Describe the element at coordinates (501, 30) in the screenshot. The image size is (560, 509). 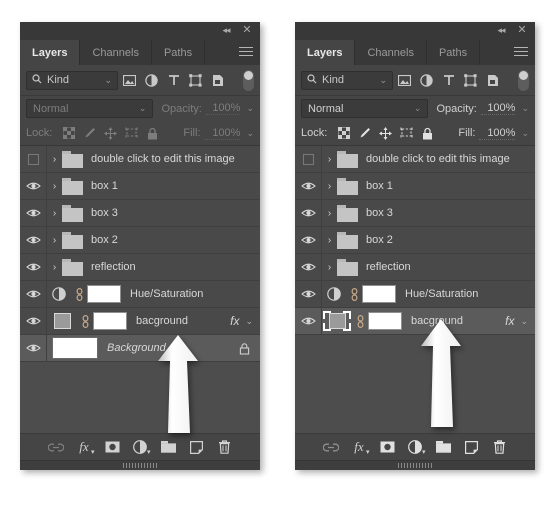
I see `collapse-icon: ◂◂` at that location.